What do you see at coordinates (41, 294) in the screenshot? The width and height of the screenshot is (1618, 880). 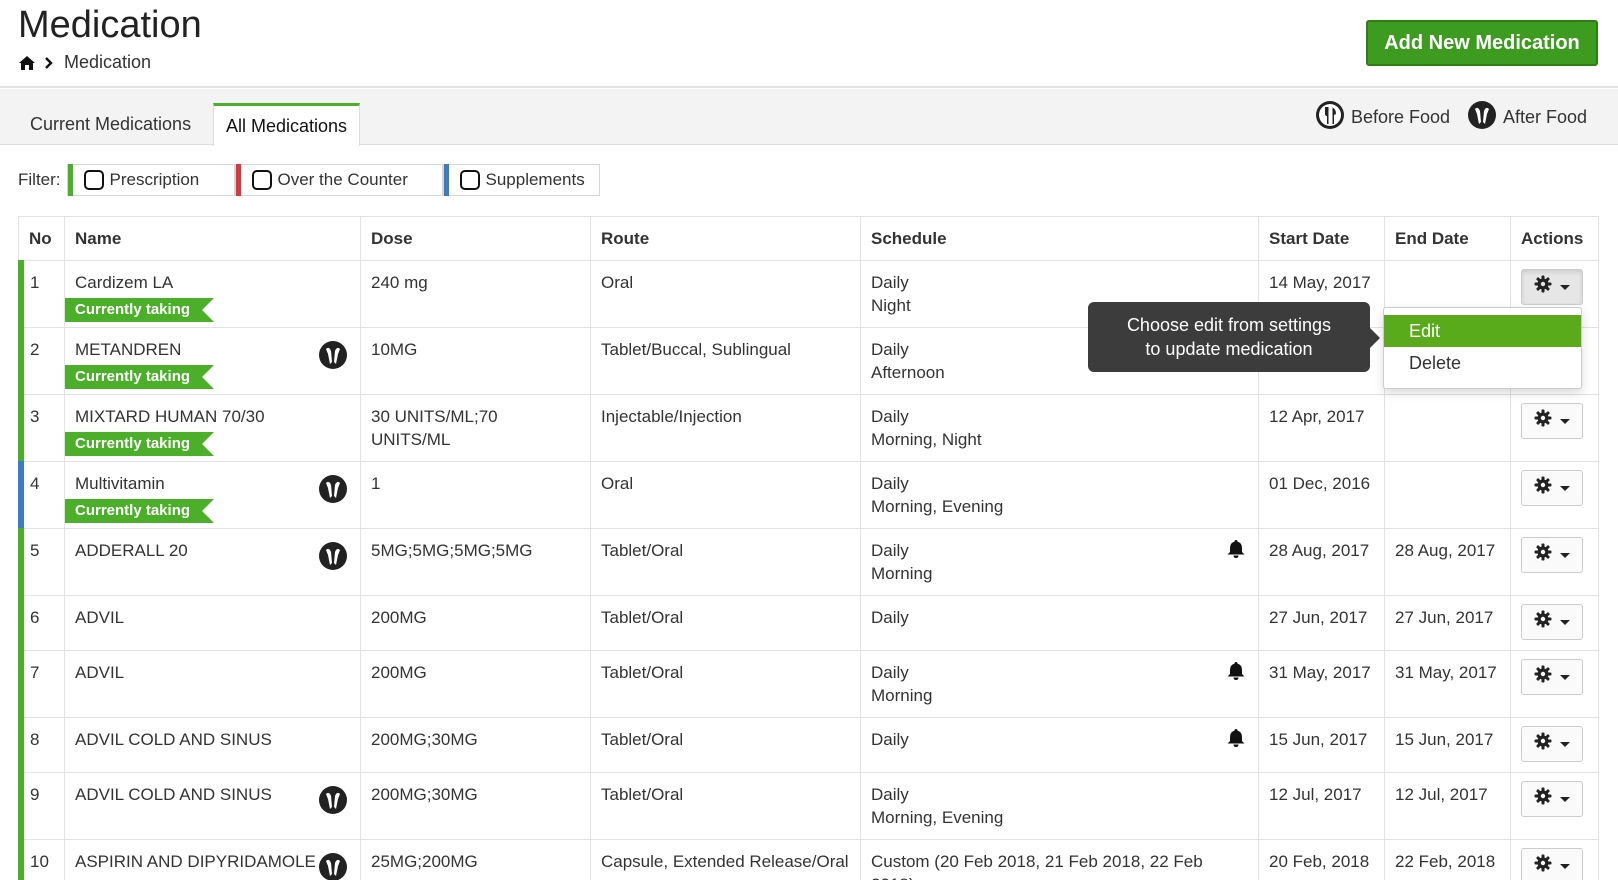 I see `row-number-cell: 1` at bounding box center [41, 294].